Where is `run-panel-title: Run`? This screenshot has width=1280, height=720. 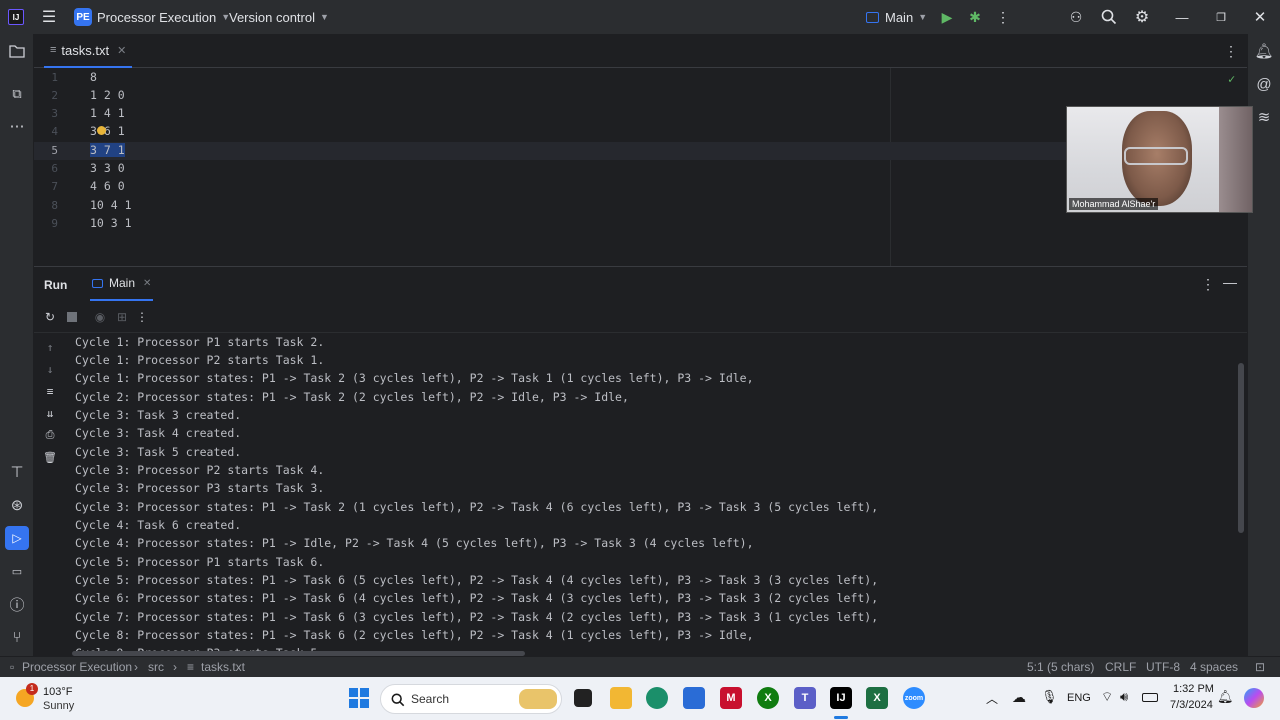
run-panel-title: Run is located at coordinates (56, 285).